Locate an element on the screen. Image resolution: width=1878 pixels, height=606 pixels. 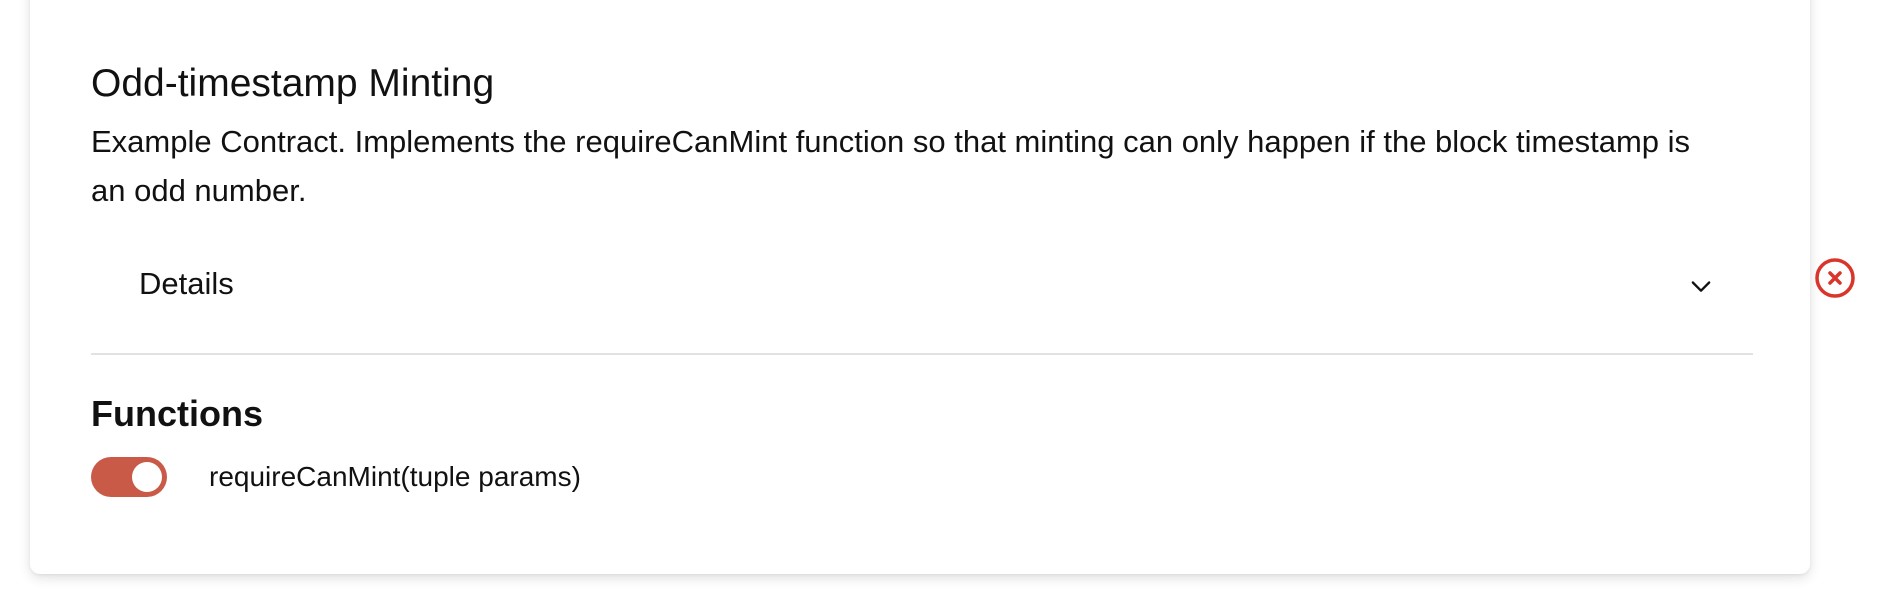
close-circle-icon is located at coordinates (1835, 278).